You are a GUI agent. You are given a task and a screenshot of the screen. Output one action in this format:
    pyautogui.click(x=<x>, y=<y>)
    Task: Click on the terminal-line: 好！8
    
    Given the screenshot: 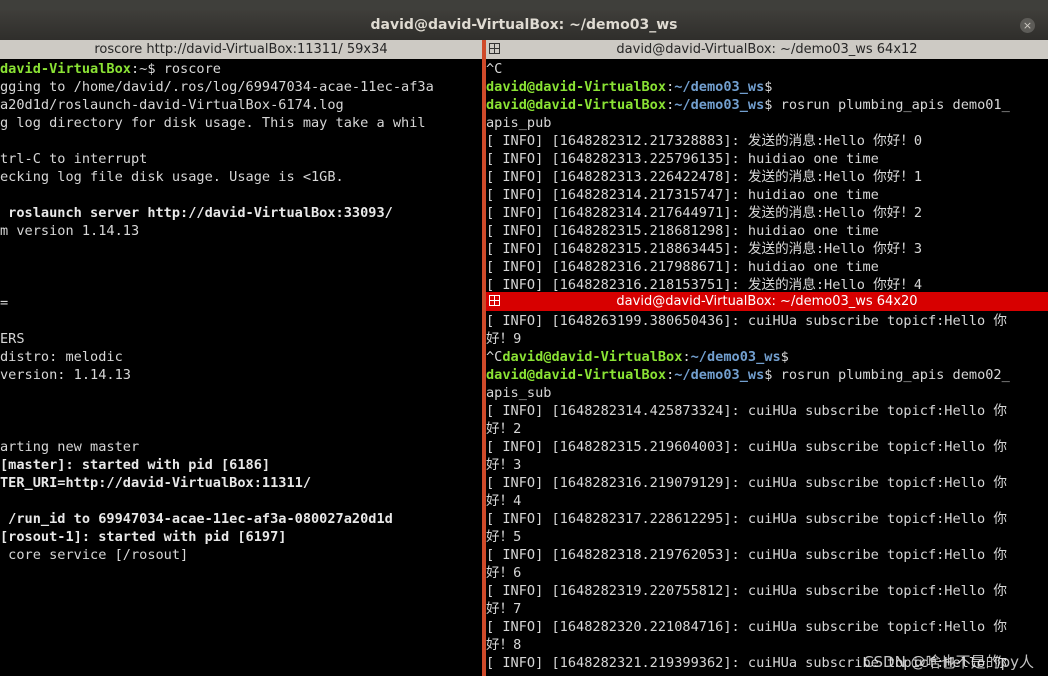 What is the action you would take?
    pyautogui.click(x=503, y=645)
    